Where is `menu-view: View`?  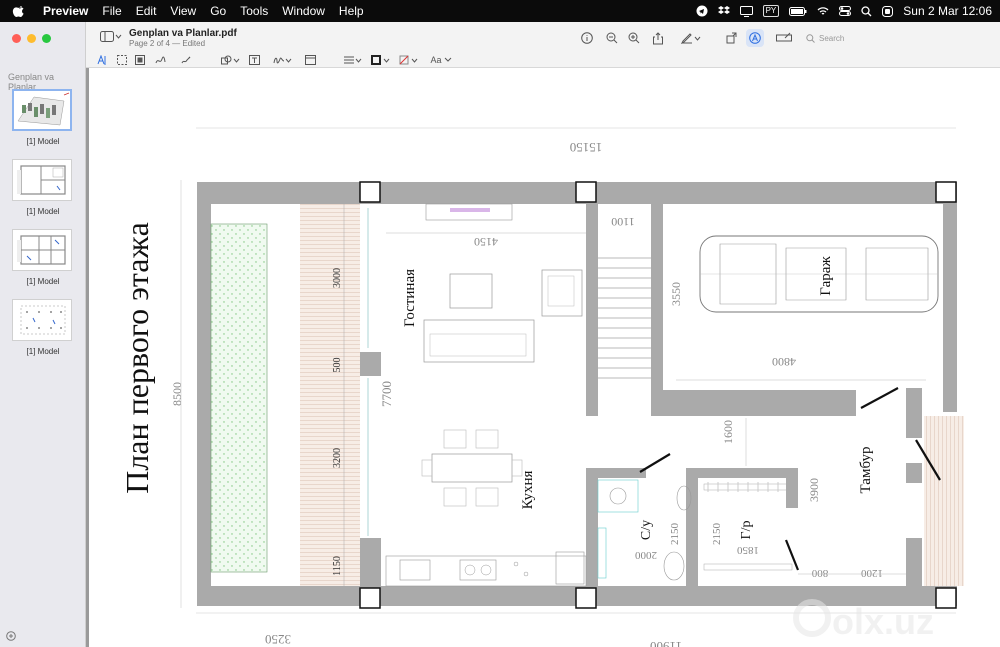 menu-view: View is located at coordinates (183, 11).